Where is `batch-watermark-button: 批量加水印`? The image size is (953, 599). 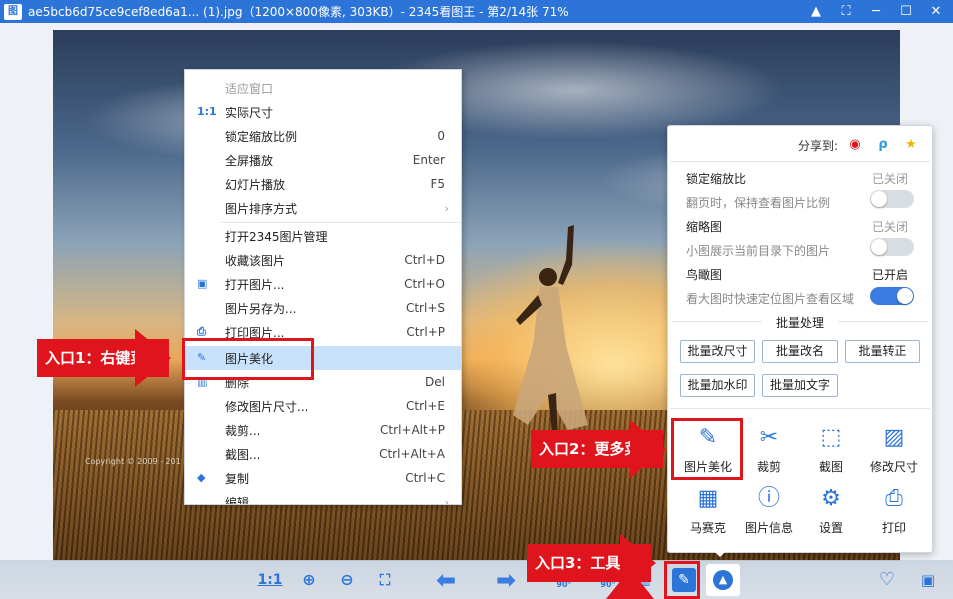 batch-watermark-button: 批量加水印 is located at coordinates (717, 385).